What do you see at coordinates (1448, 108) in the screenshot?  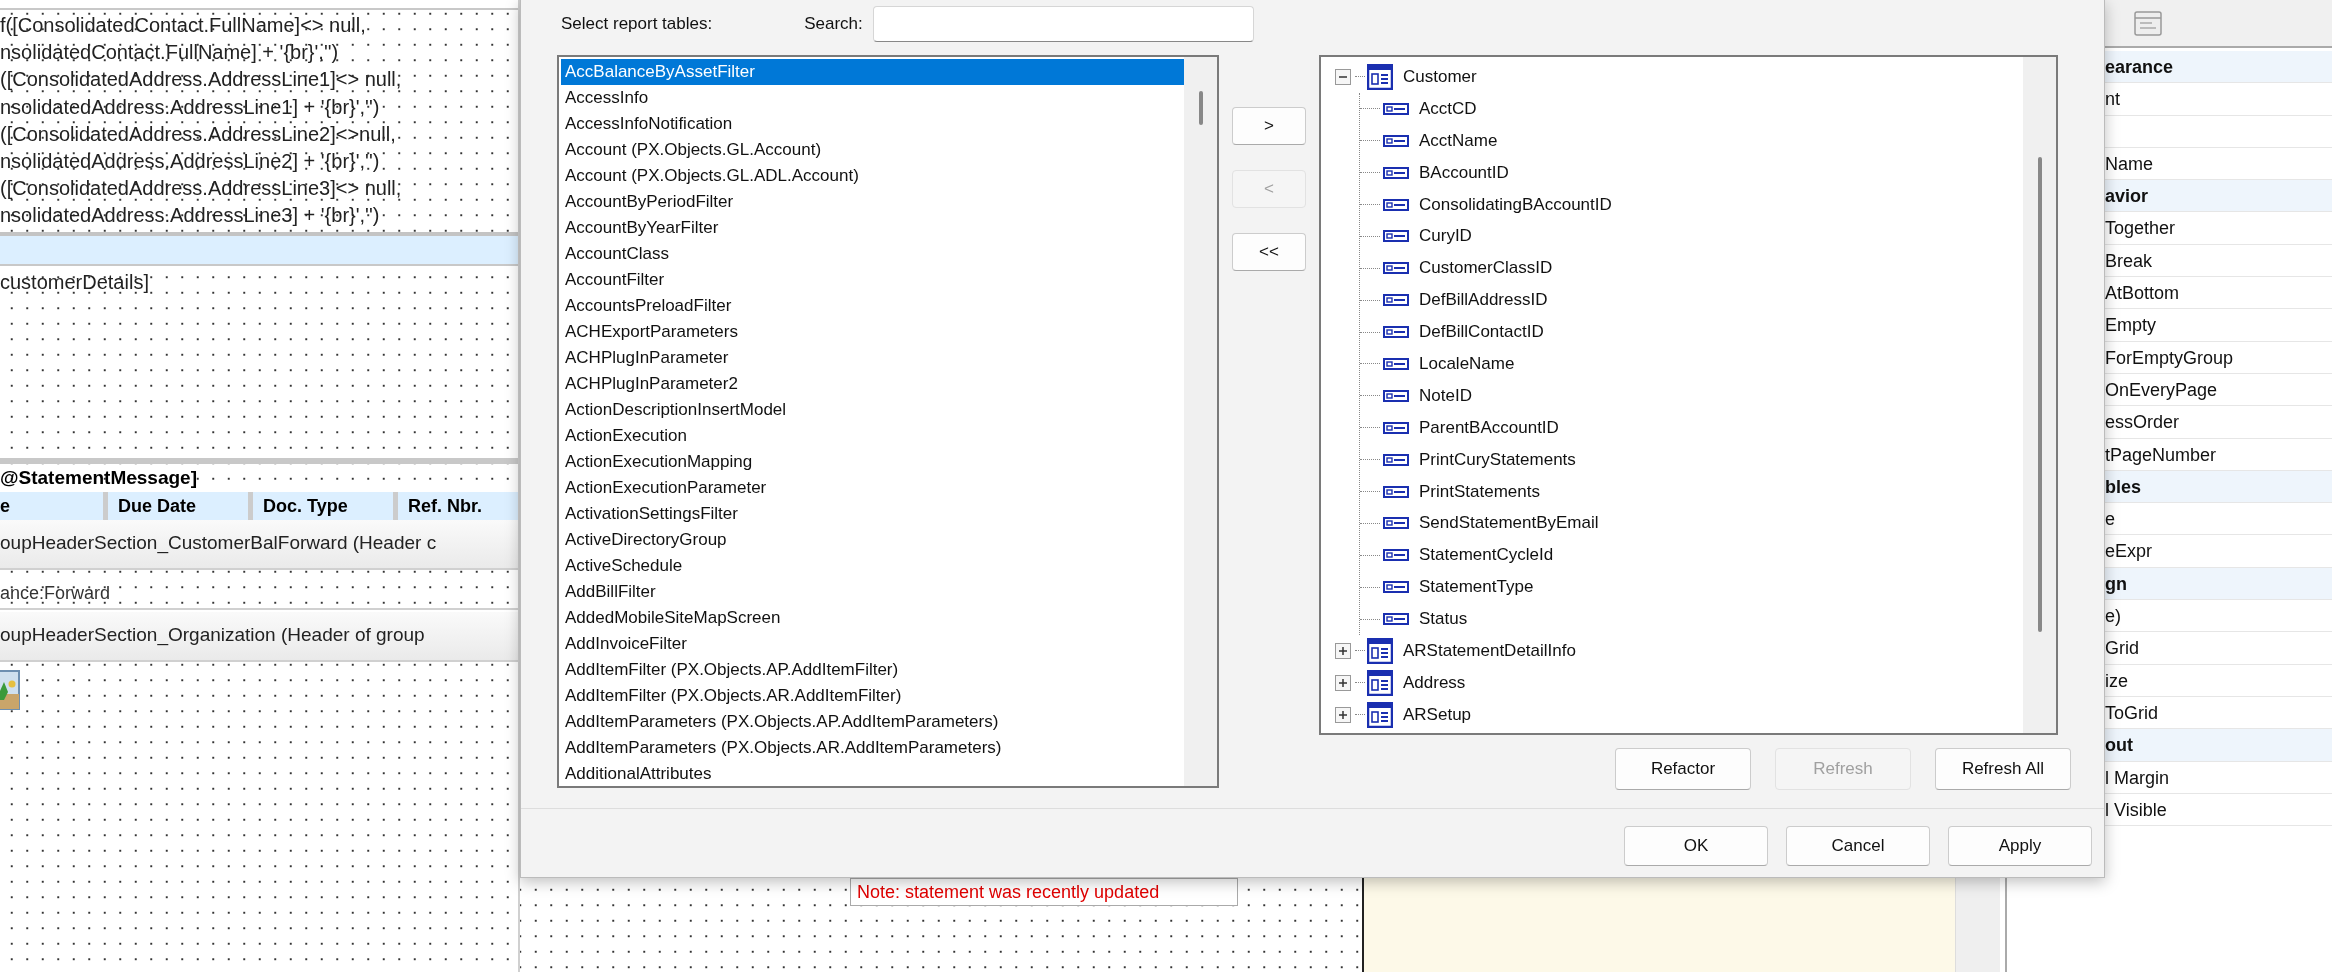 I see `tree-item: AcctCD` at bounding box center [1448, 108].